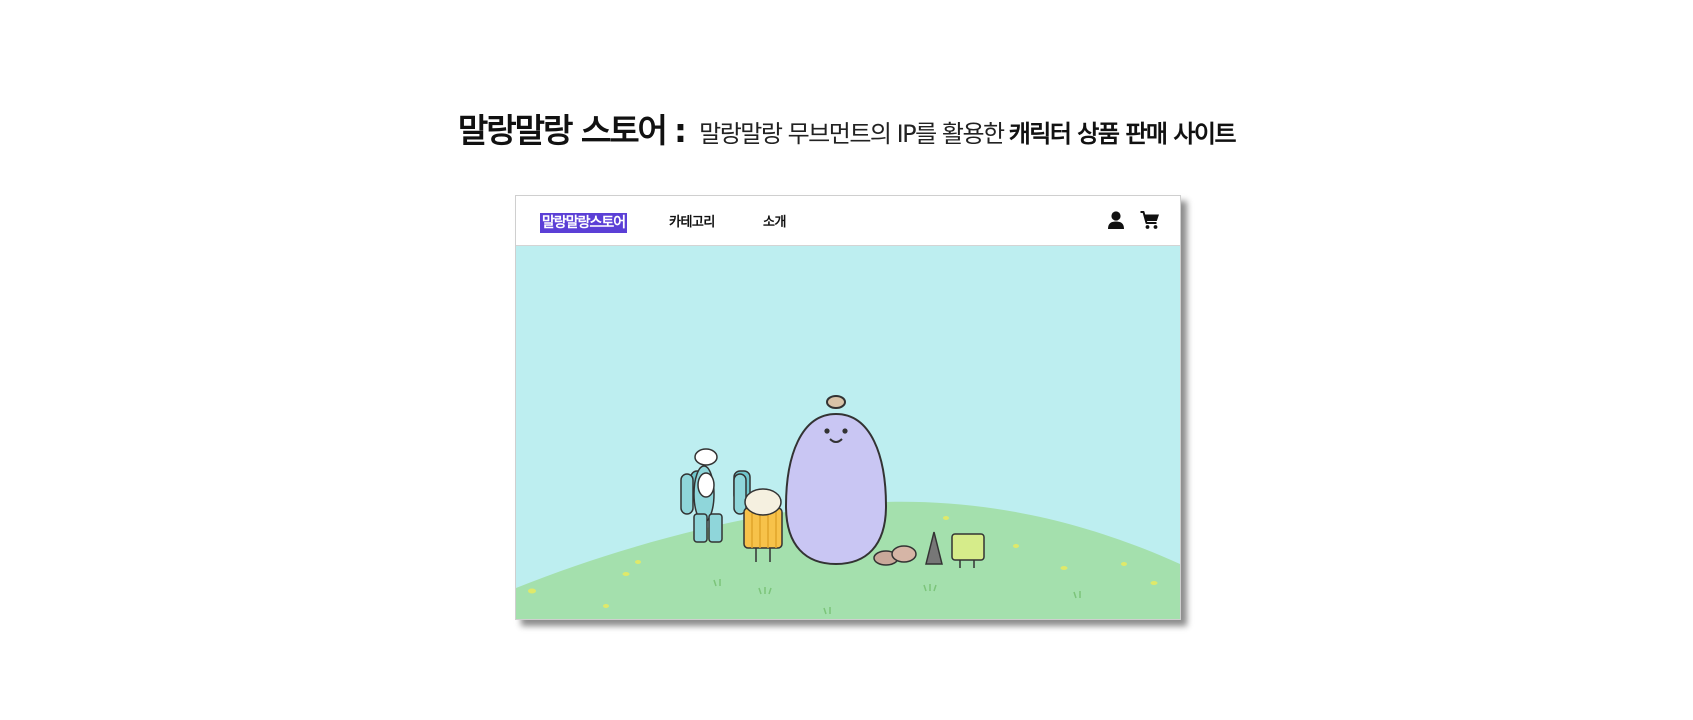  What do you see at coordinates (1122, 134) in the screenshot?
I see `headline-description-emphasis: 캐릭터 상품 판매 사이트` at bounding box center [1122, 134].